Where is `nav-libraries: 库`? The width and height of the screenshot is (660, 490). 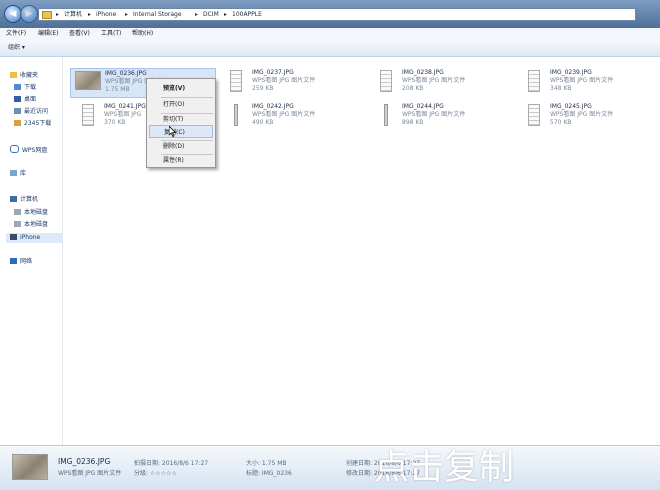
nav-libraries: 库 is located at coordinates (18, 174).